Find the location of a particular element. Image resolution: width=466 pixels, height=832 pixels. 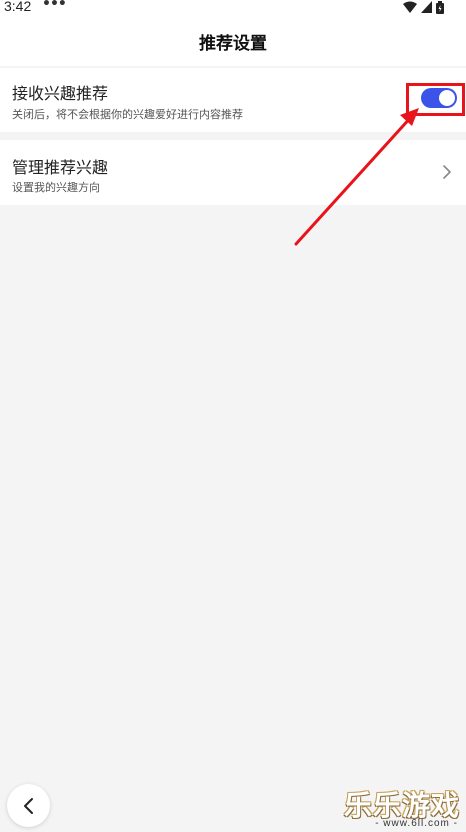

setting-subtitle: 关闭后，将不会根据你的兴趣爱好进行内容推荐 is located at coordinates (127, 114).